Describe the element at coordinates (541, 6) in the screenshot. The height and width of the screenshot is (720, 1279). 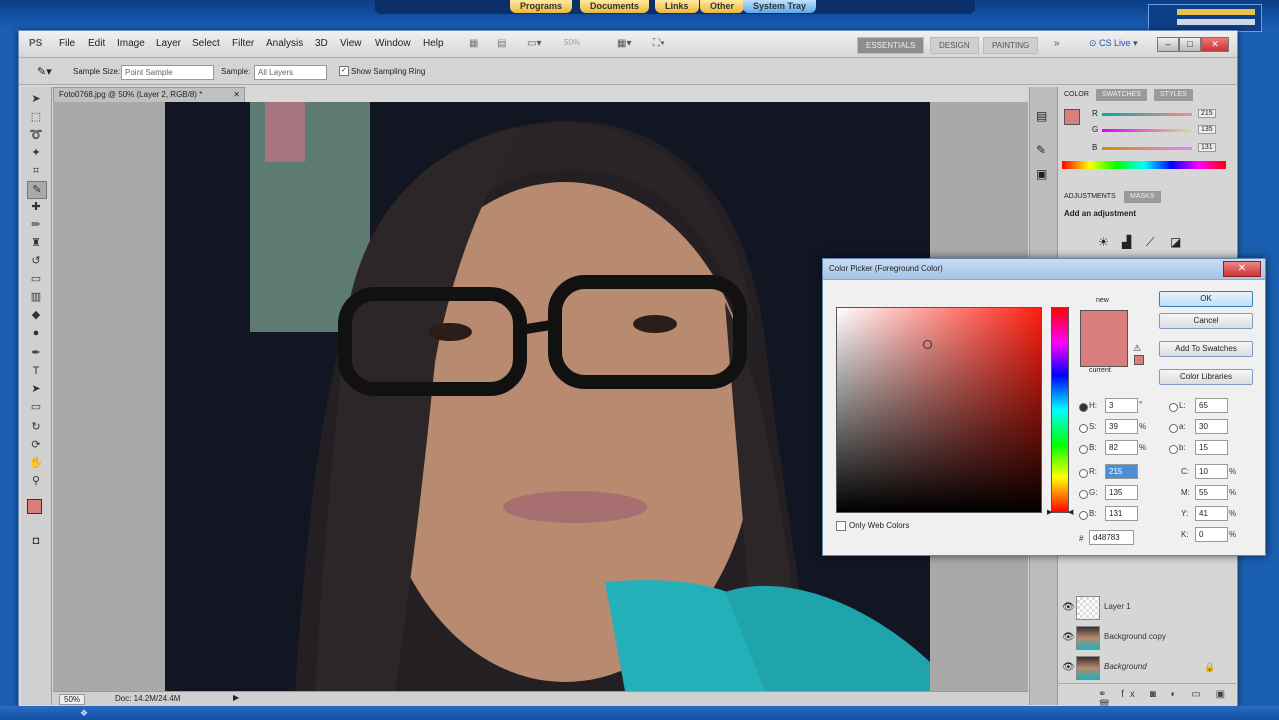
I see `launcher-tab-programs: Programs` at that location.